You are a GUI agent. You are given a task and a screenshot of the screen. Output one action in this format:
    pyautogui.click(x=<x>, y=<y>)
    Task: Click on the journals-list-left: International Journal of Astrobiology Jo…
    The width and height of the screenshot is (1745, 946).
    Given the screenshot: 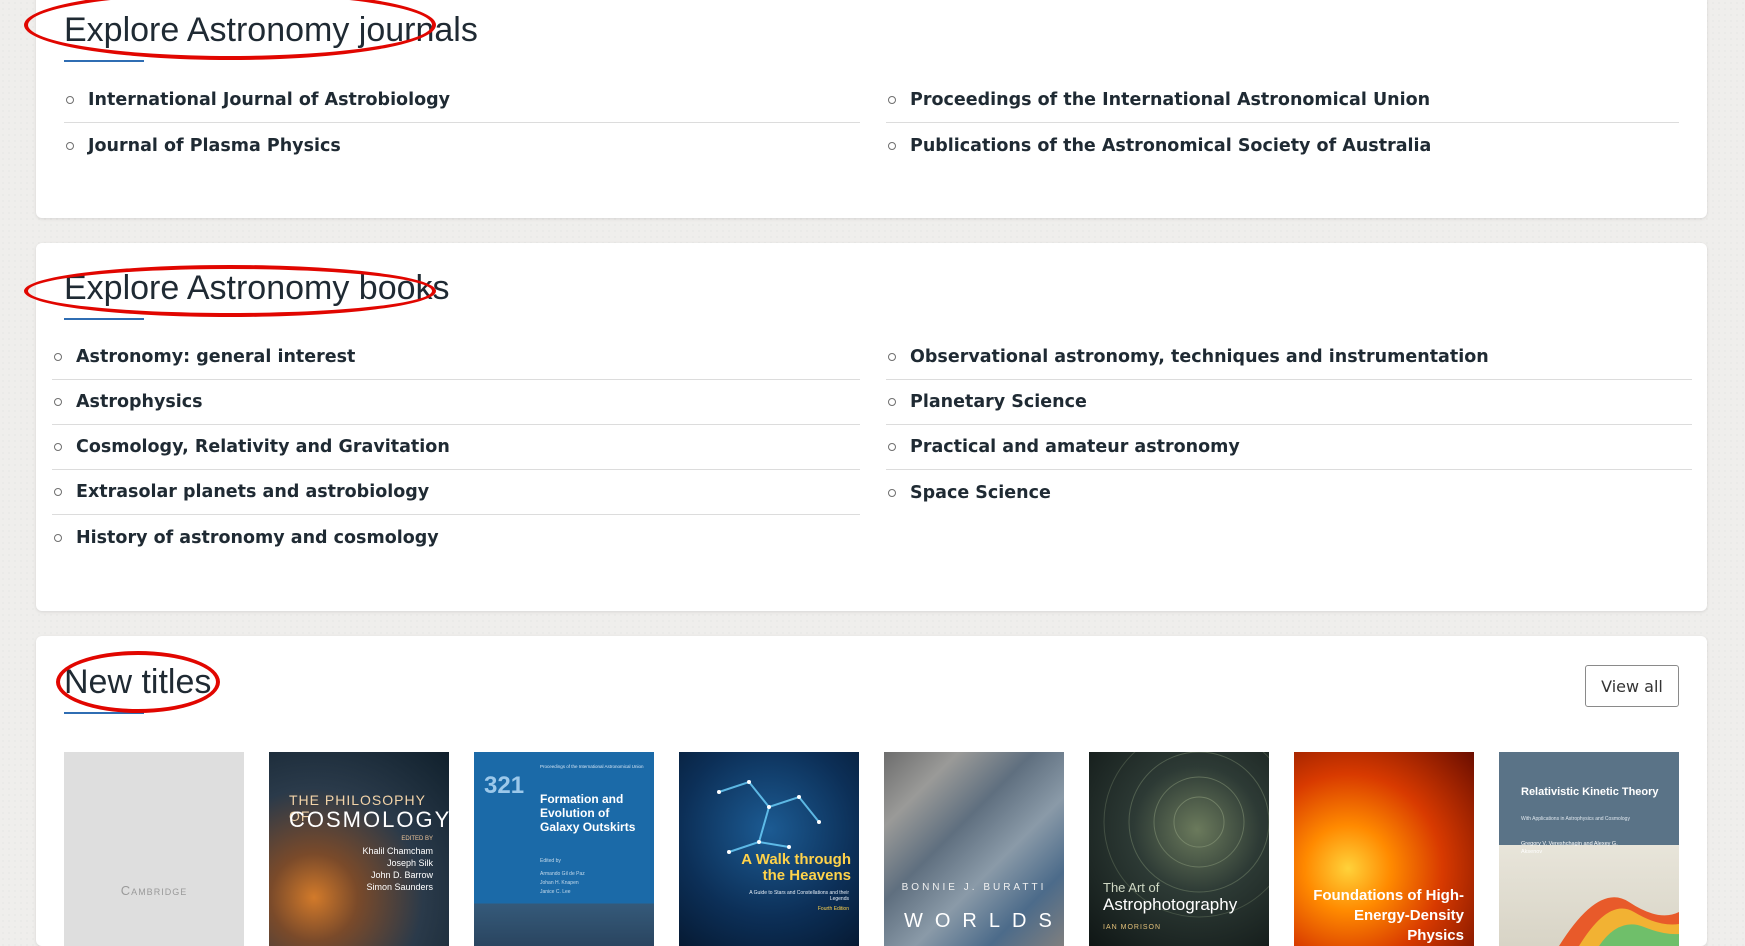 What is the action you would take?
    pyautogui.click(x=462, y=123)
    